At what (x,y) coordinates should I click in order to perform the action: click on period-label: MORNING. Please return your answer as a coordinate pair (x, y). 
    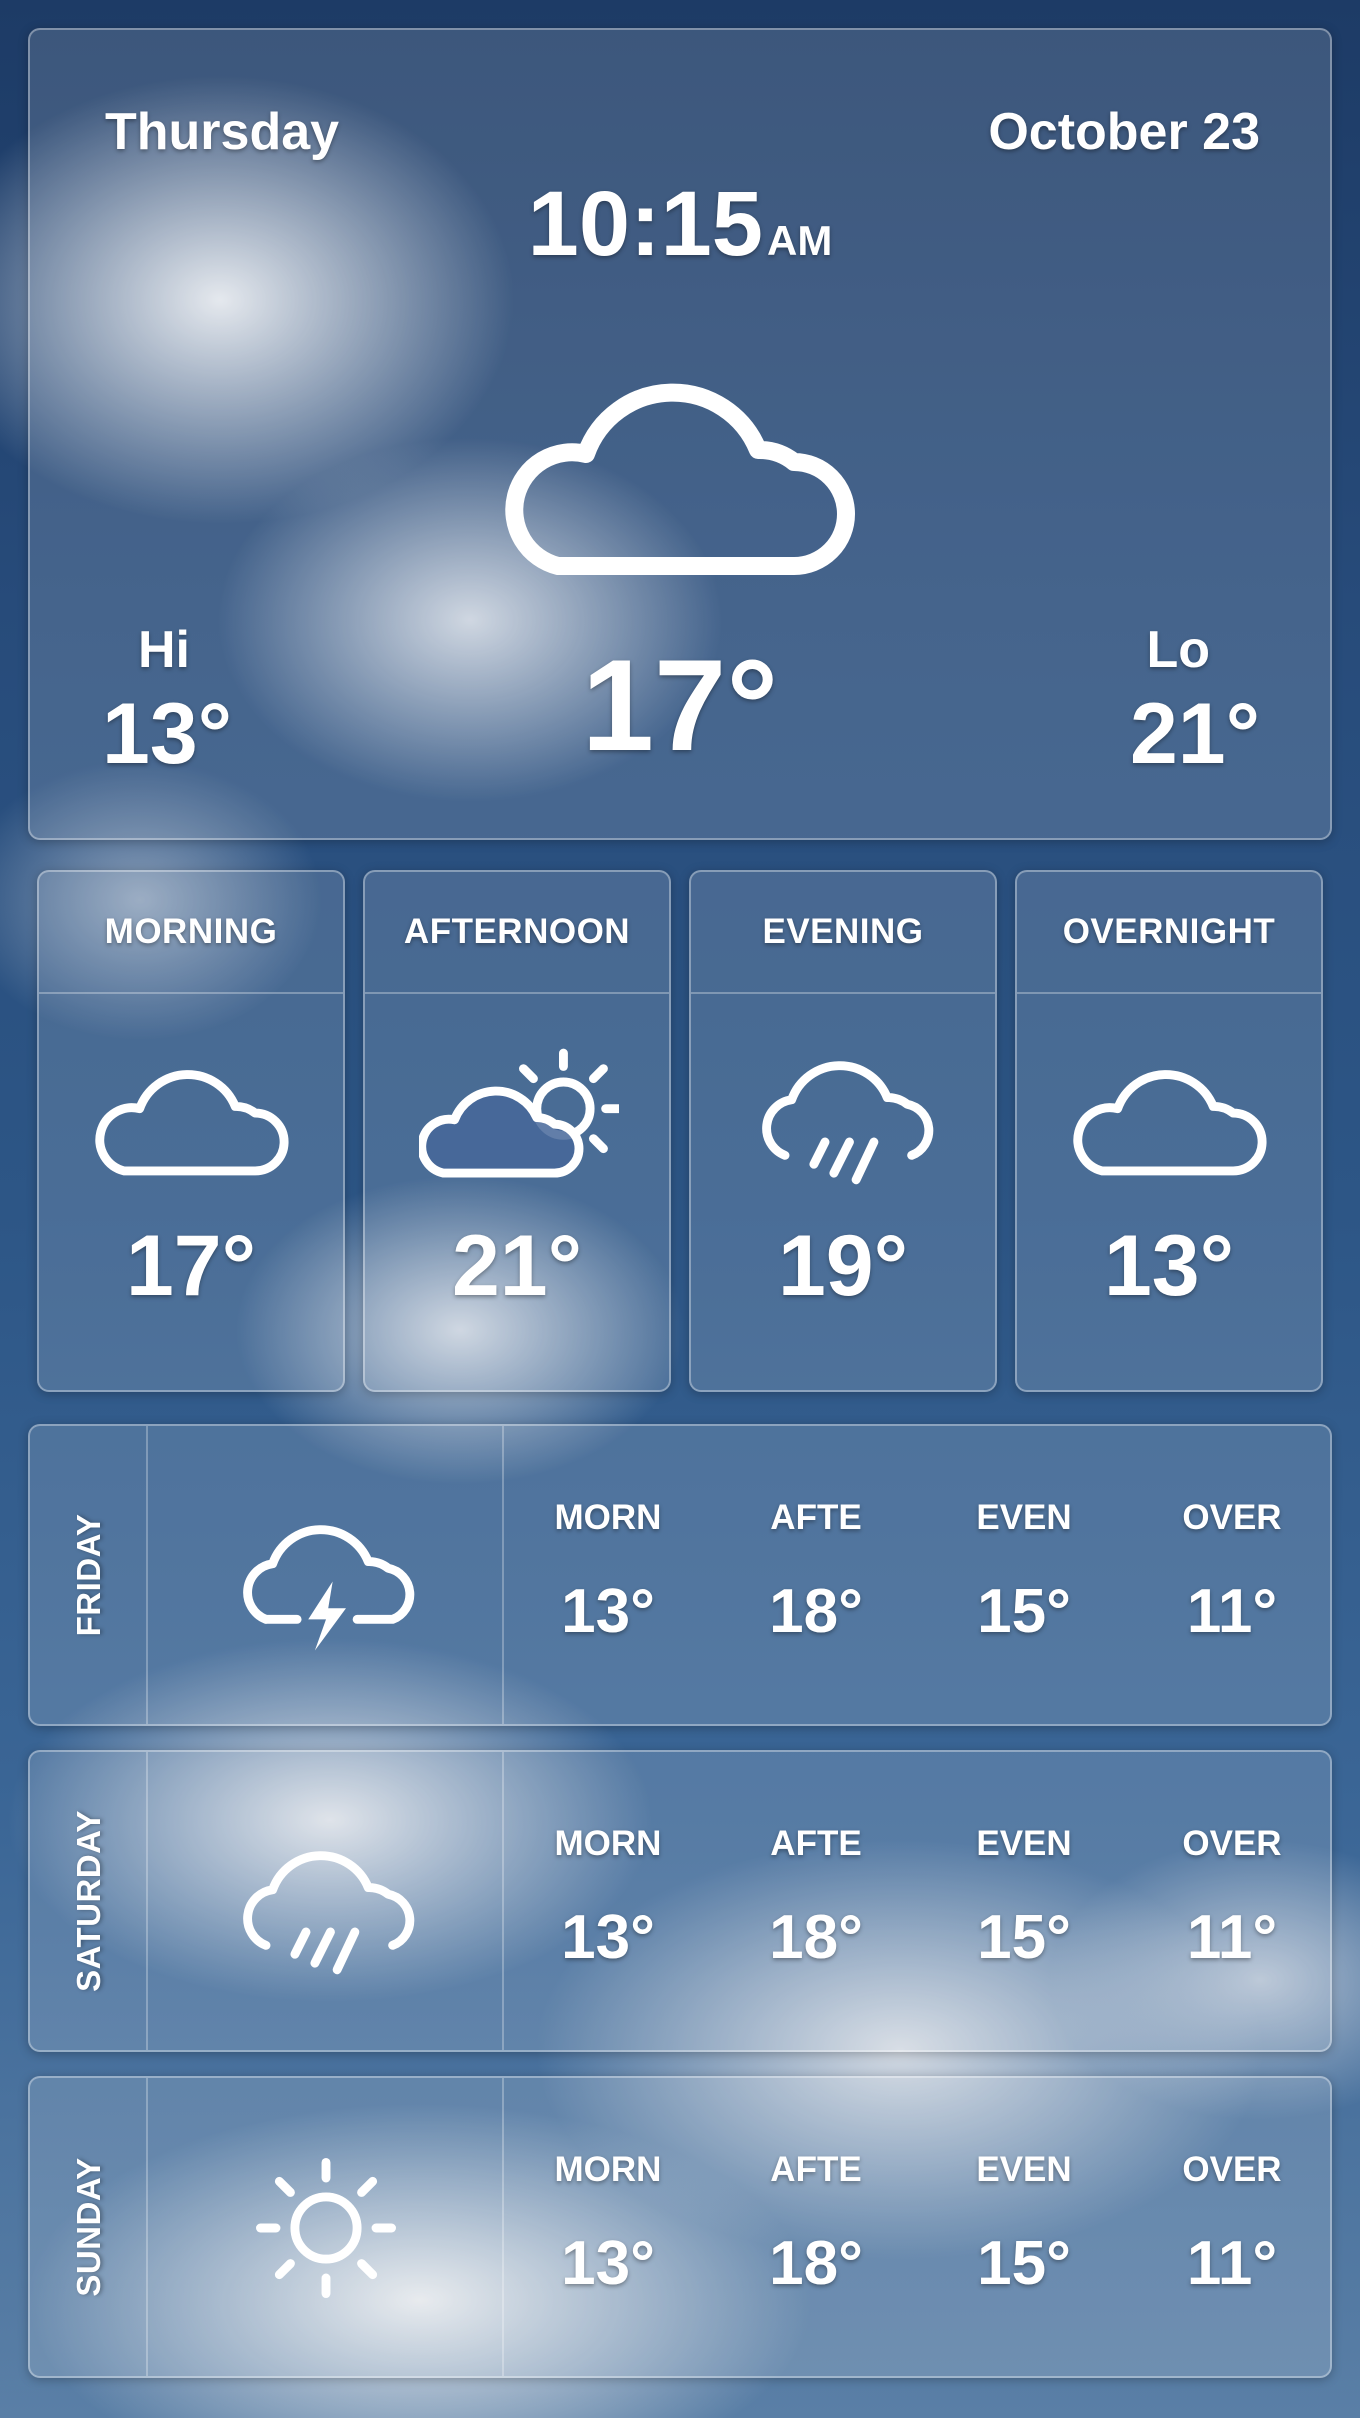
    Looking at the image, I should click on (191, 933).